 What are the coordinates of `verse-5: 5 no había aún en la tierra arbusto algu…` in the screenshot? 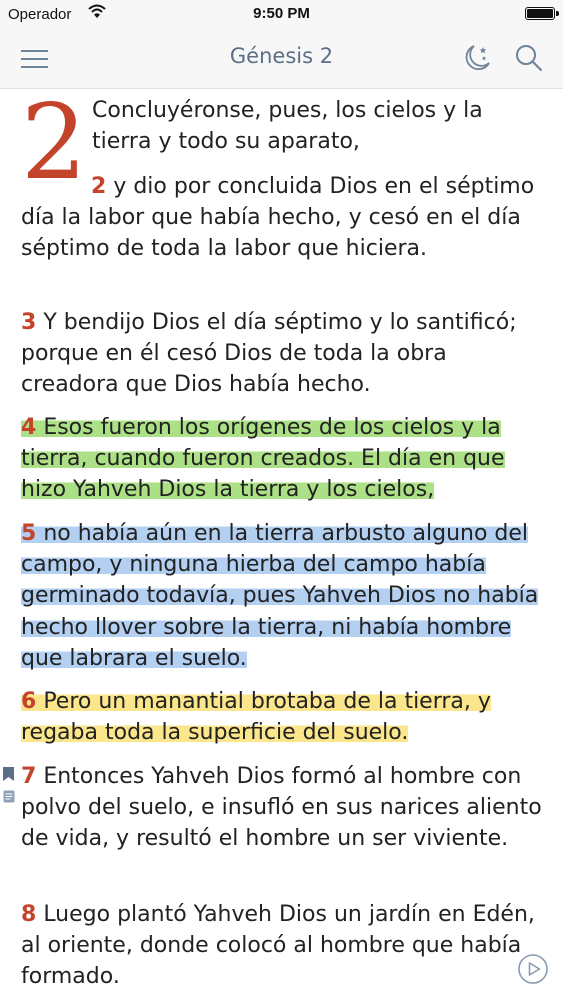 It's located at (283, 596).